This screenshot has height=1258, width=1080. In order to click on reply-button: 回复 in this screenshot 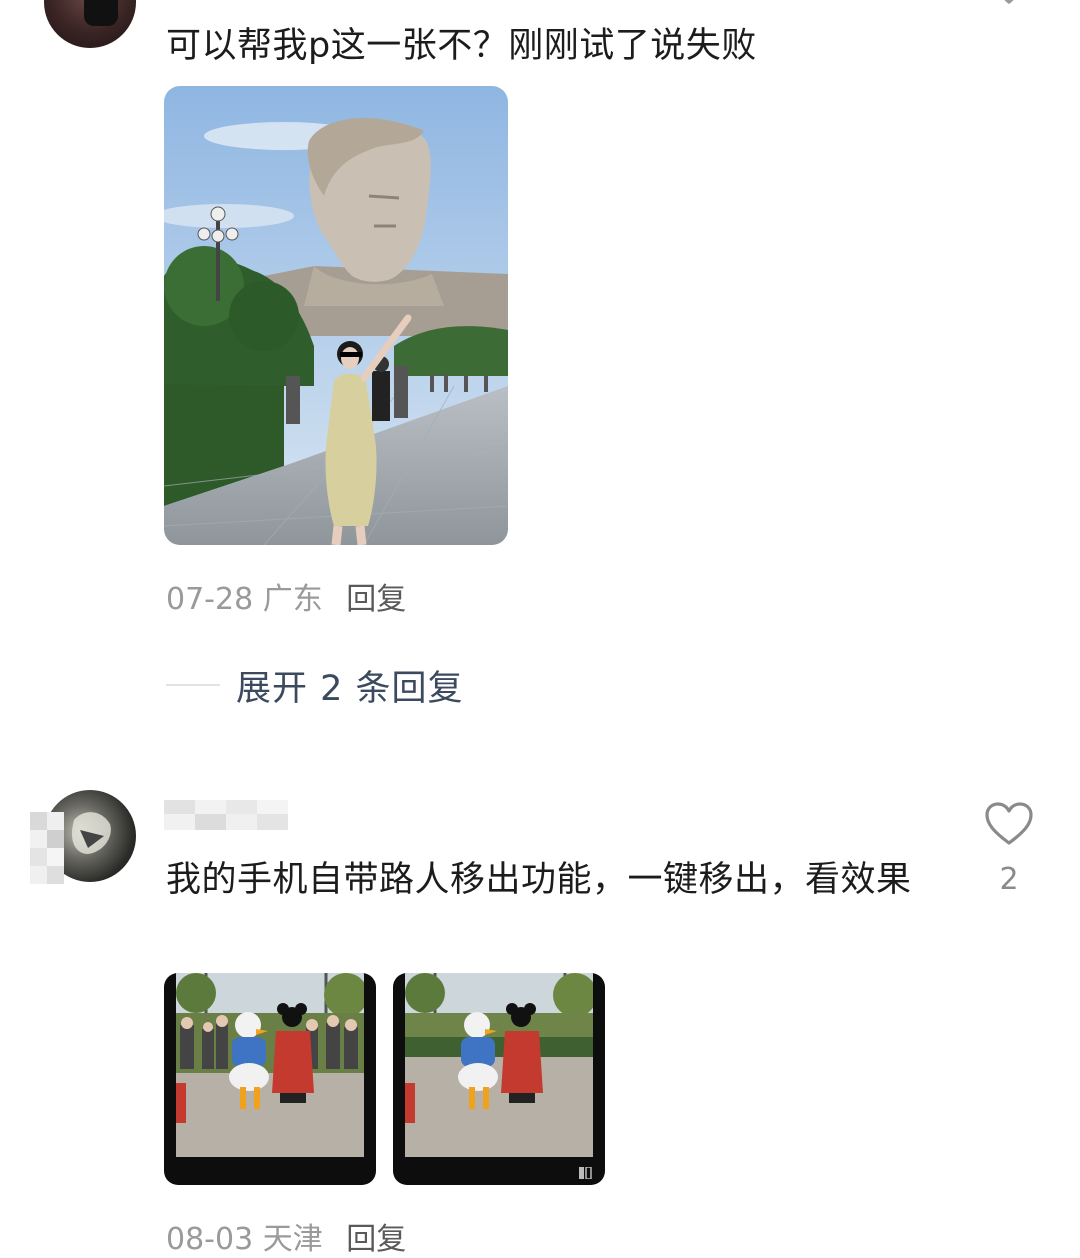, I will do `click(376, 599)`.